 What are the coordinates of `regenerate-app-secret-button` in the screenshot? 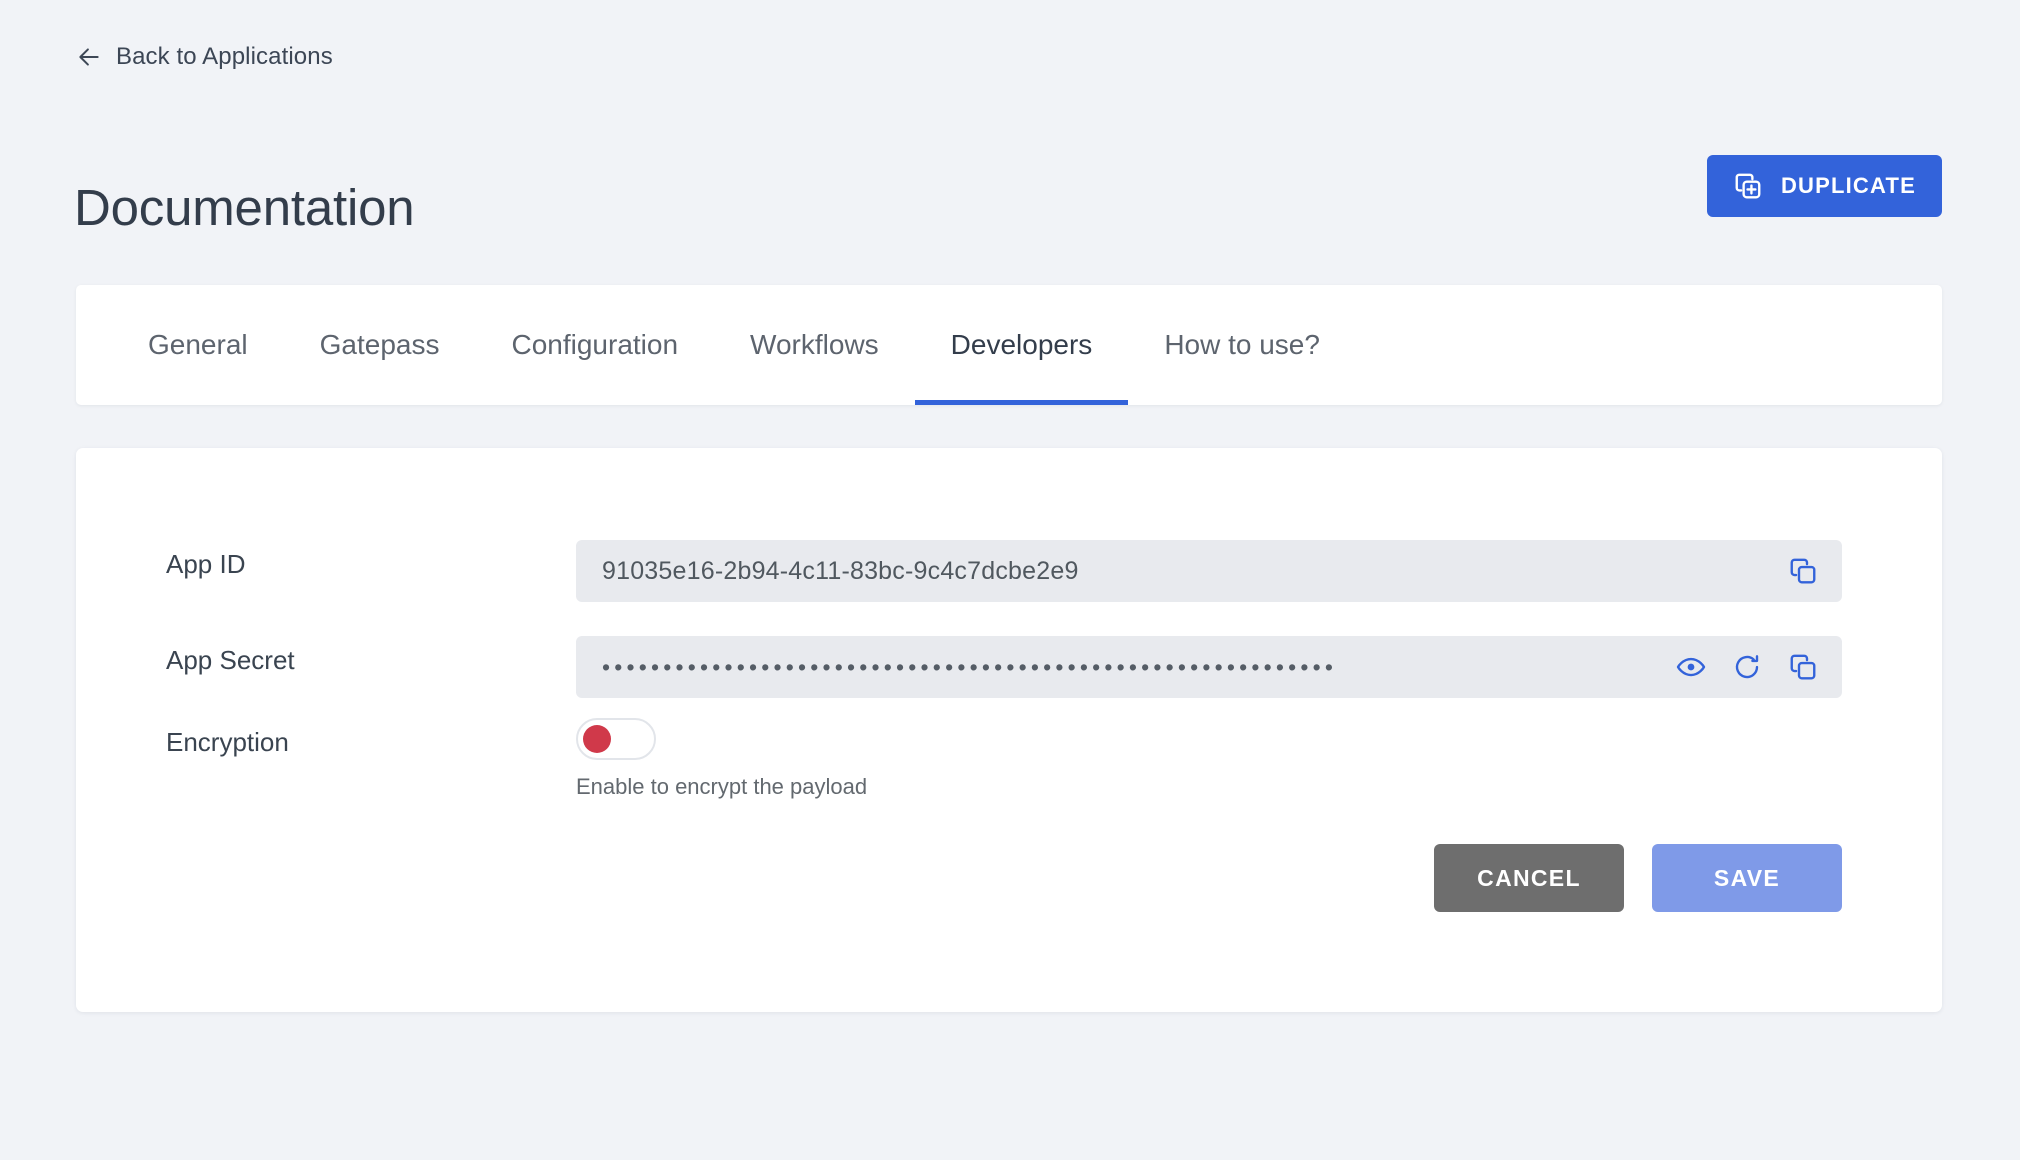 It's located at (1747, 667).